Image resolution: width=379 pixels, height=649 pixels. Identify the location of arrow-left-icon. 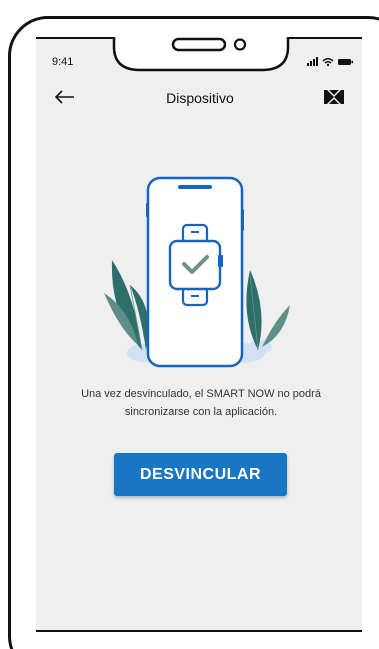
(64, 97).